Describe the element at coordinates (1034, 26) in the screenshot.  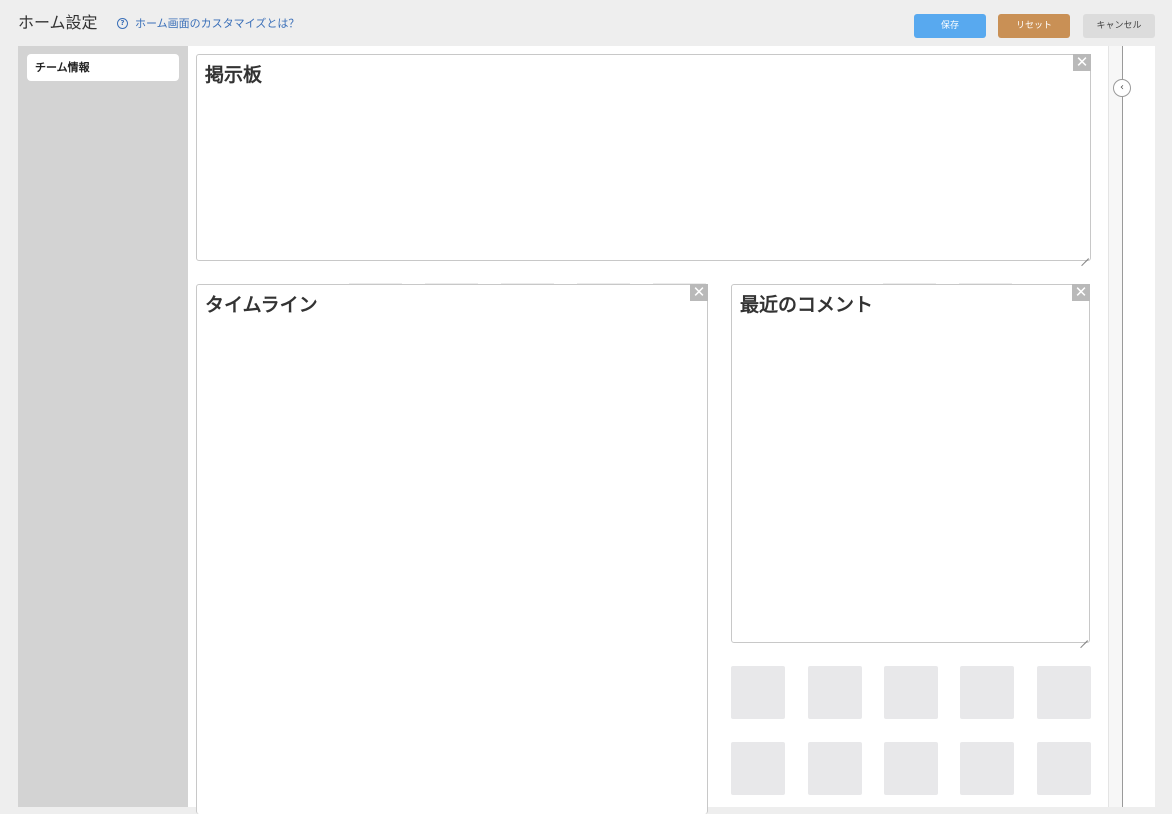
I see `reset-button: リセット` at that location.